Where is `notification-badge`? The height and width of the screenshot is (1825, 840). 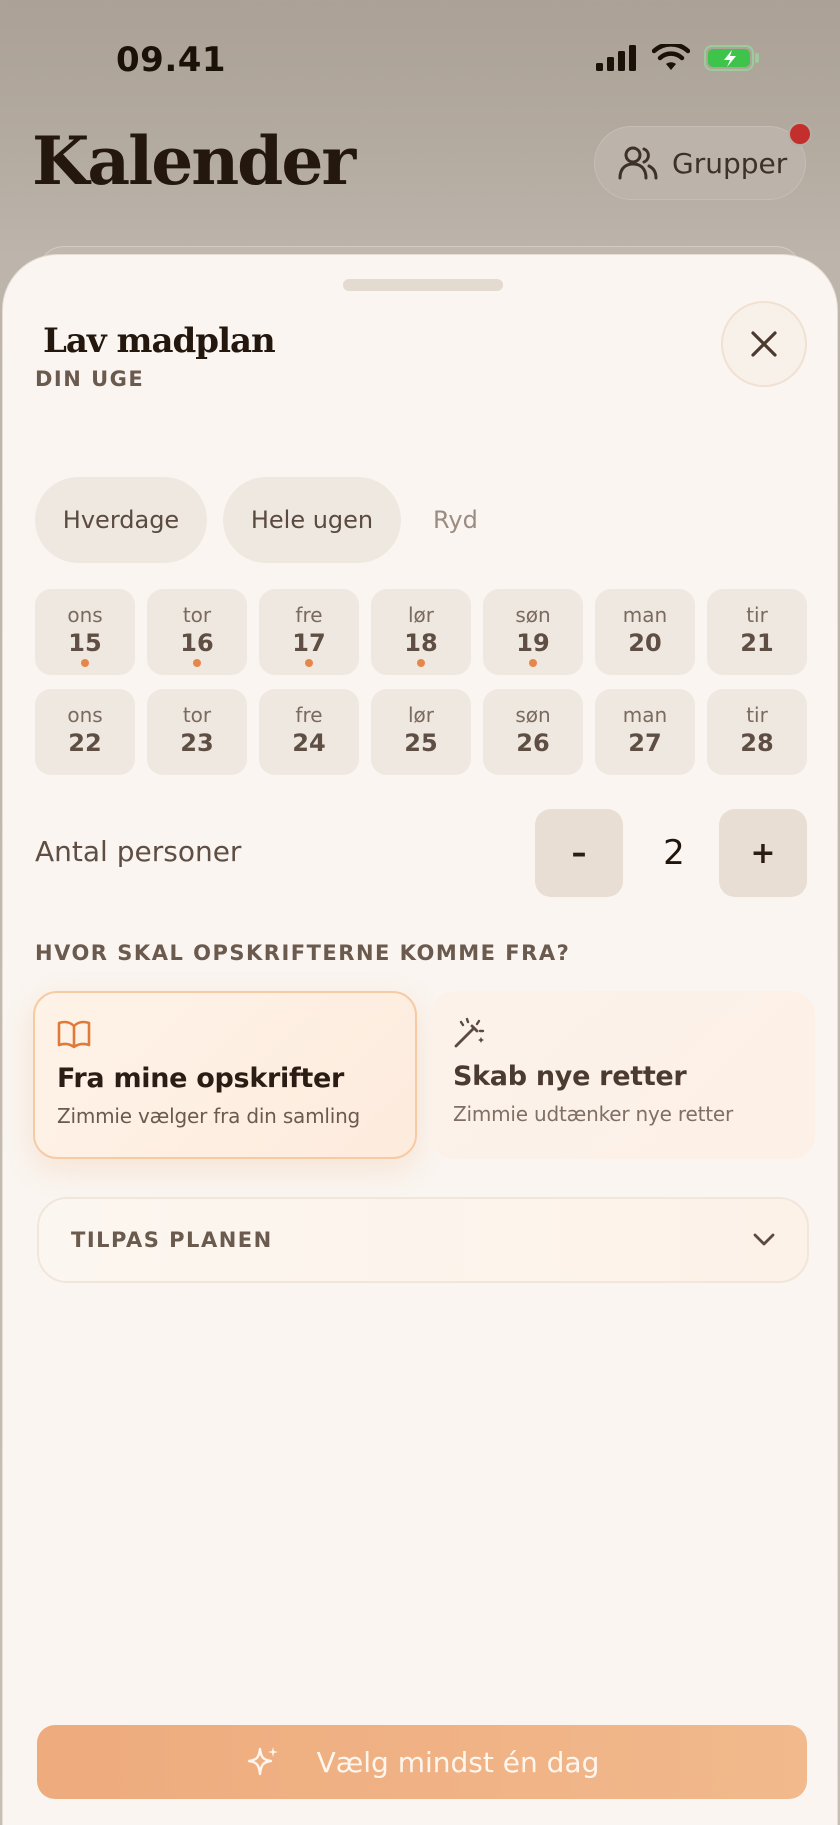
notification-badge is located at coordinates (800, 134).